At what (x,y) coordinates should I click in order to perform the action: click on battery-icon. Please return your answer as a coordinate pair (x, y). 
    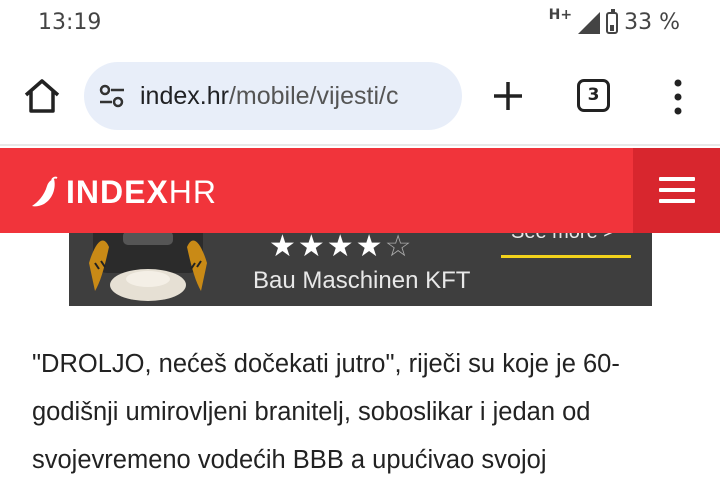
    Looking at the image, I should click on (612, 21).